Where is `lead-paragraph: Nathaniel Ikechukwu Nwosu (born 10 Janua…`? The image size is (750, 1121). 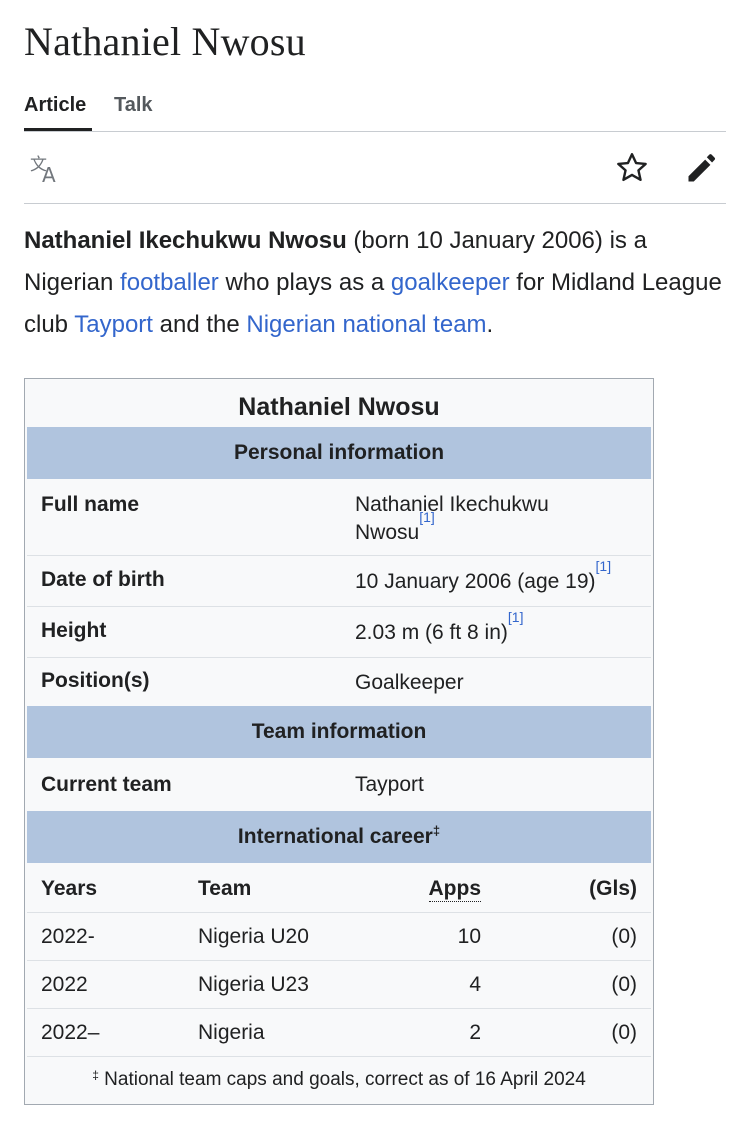 lead-paragraph: Nathaniel Ikechukwu Nwosu (born 10 Janua… is located at coordinates (374, 283).